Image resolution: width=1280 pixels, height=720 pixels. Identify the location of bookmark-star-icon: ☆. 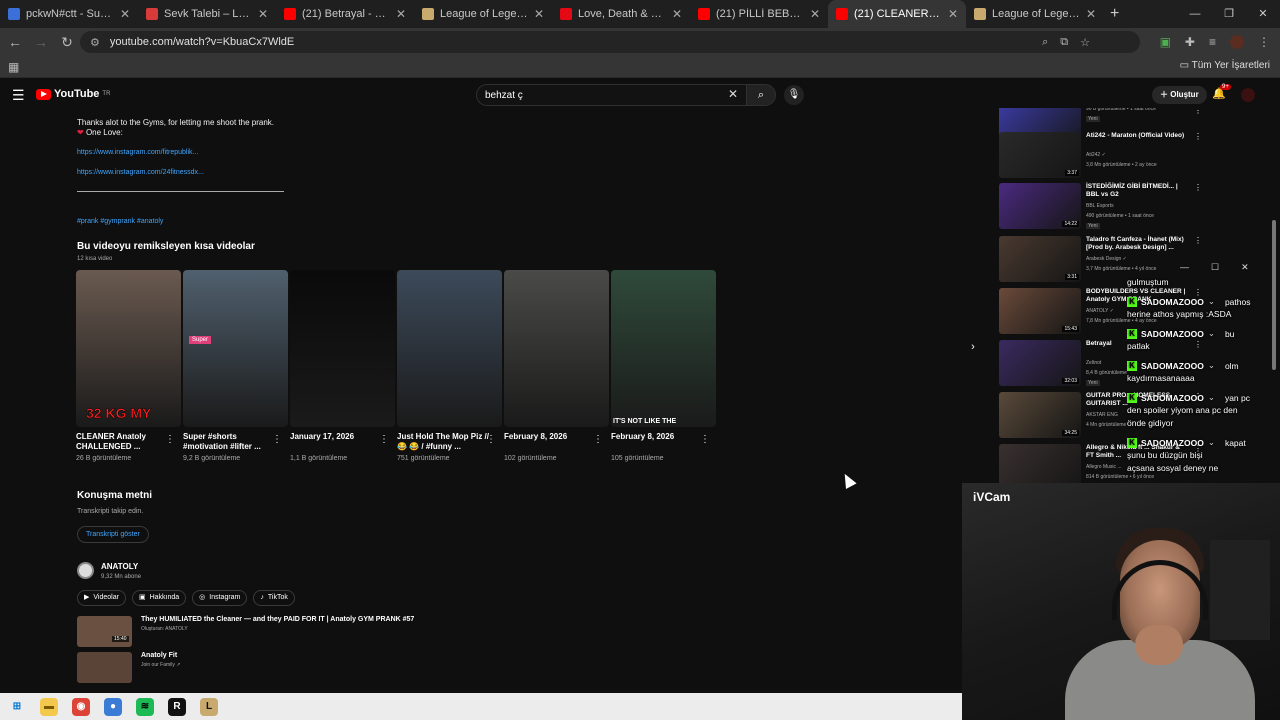
(1085, 42).